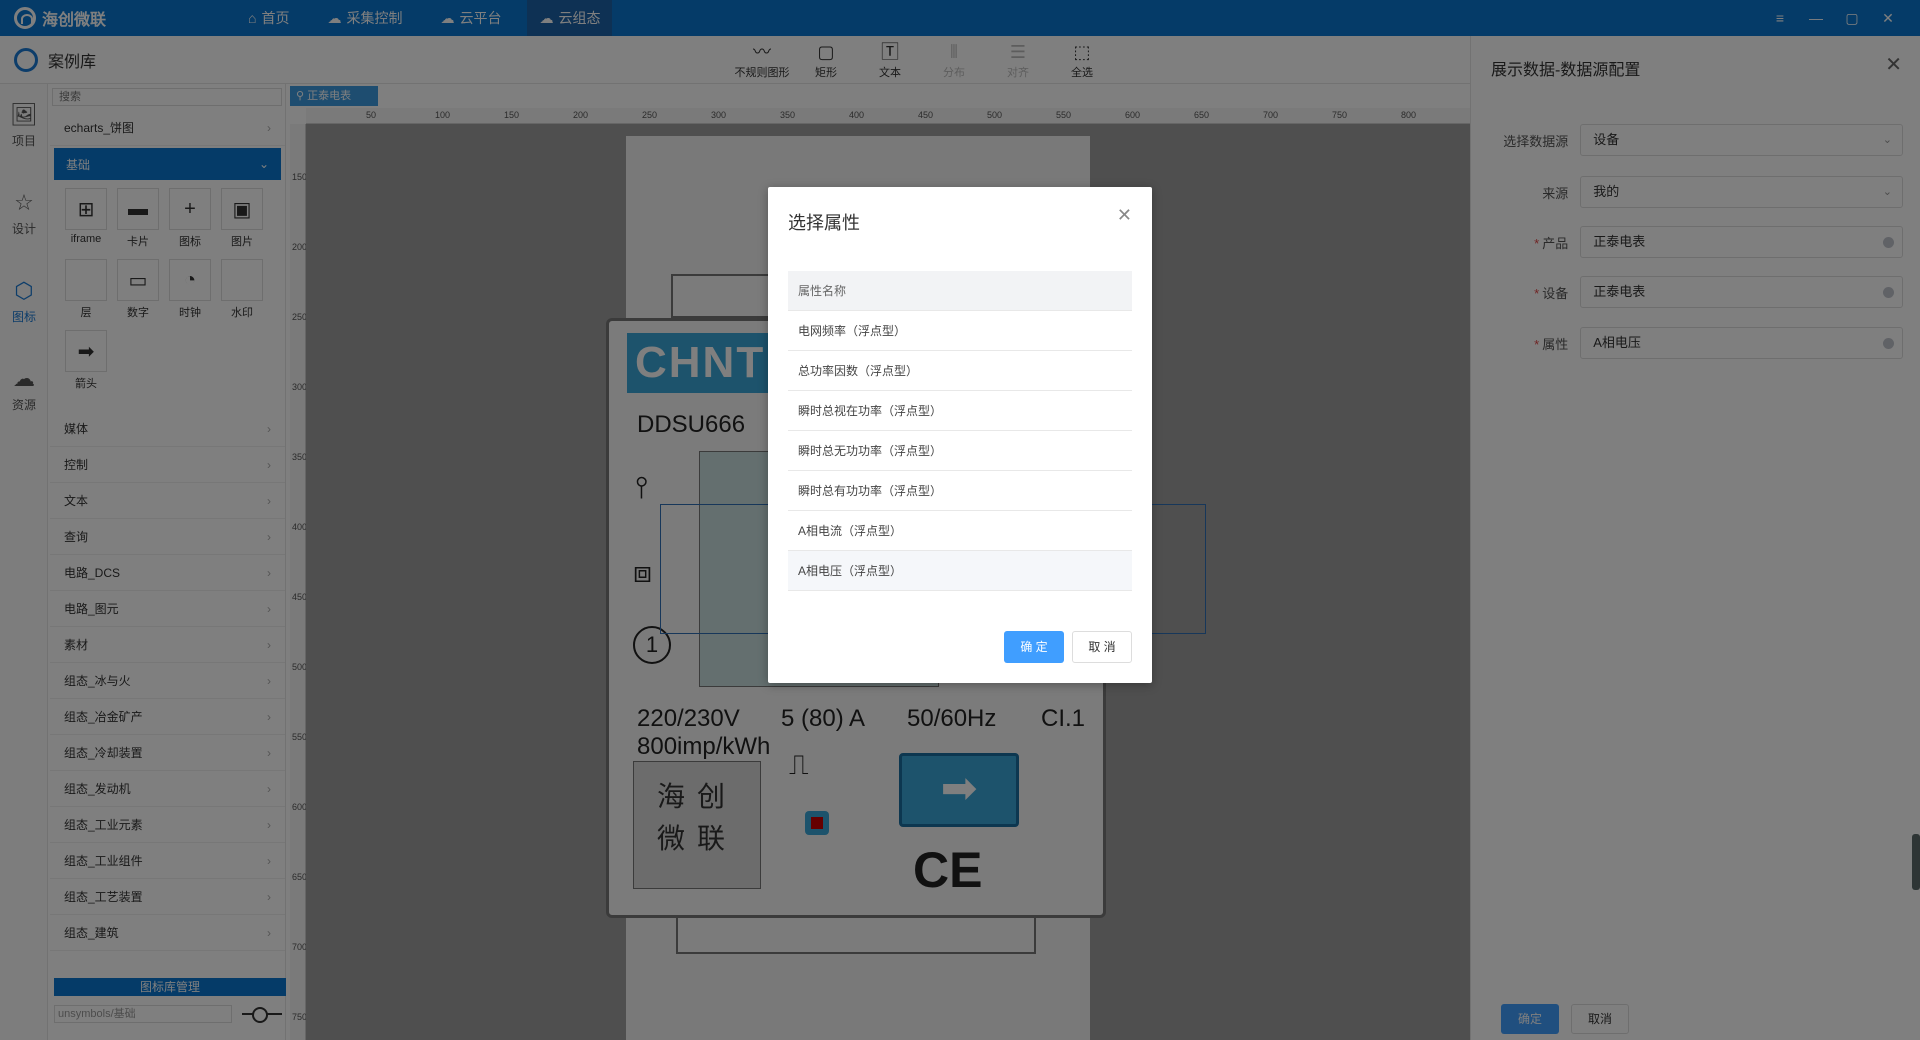 The width and height of the screenshot is (1920, 1040). I want to click on attribute-row: A相电压（浮点型）, so click(960, 571).